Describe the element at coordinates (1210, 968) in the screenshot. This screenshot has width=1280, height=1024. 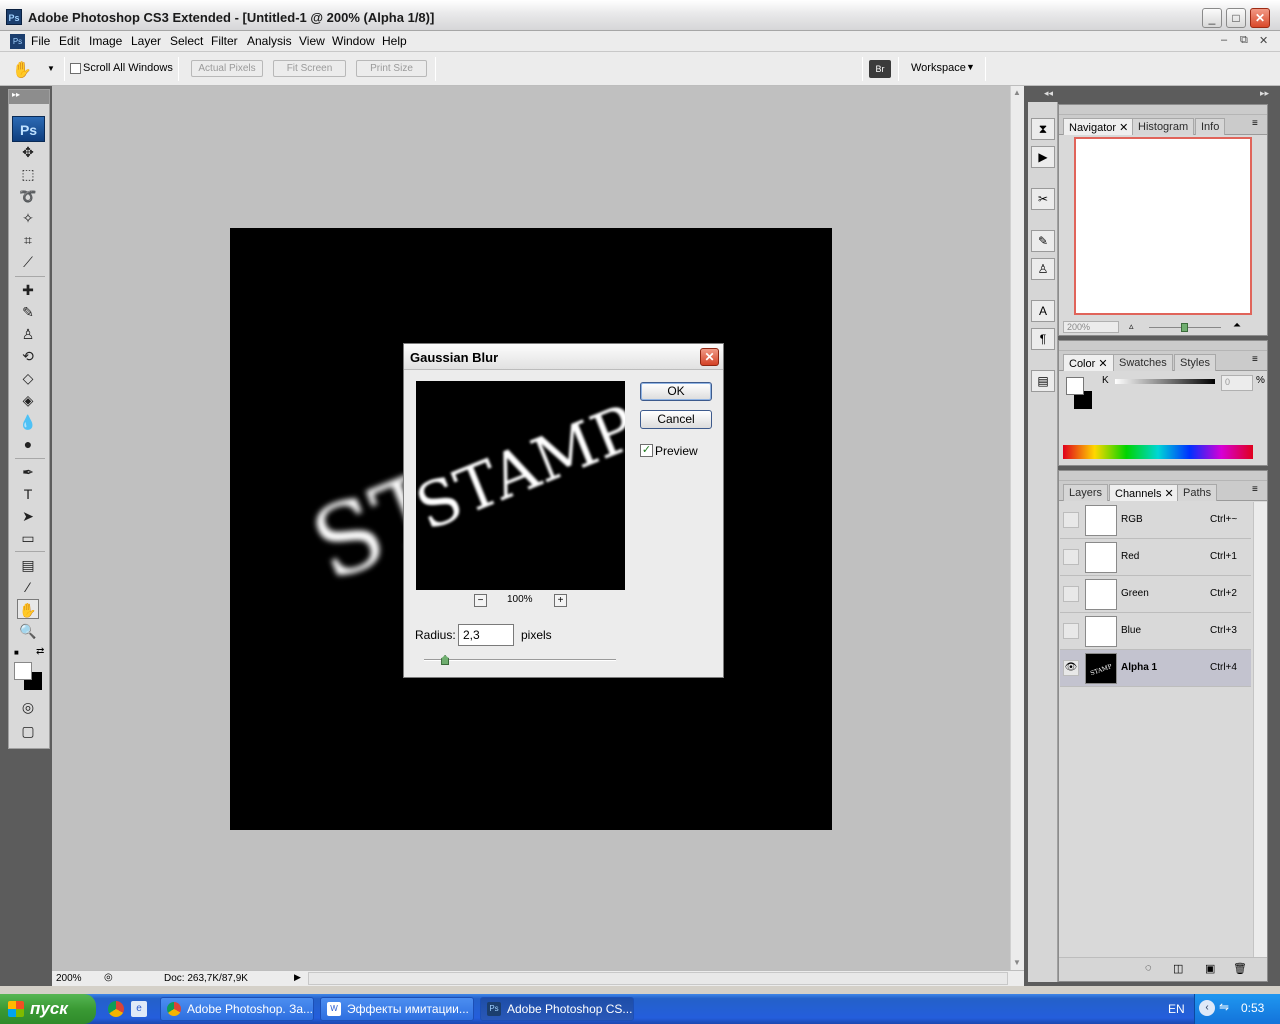
I see `new-channel-icon: ▣` at that location.